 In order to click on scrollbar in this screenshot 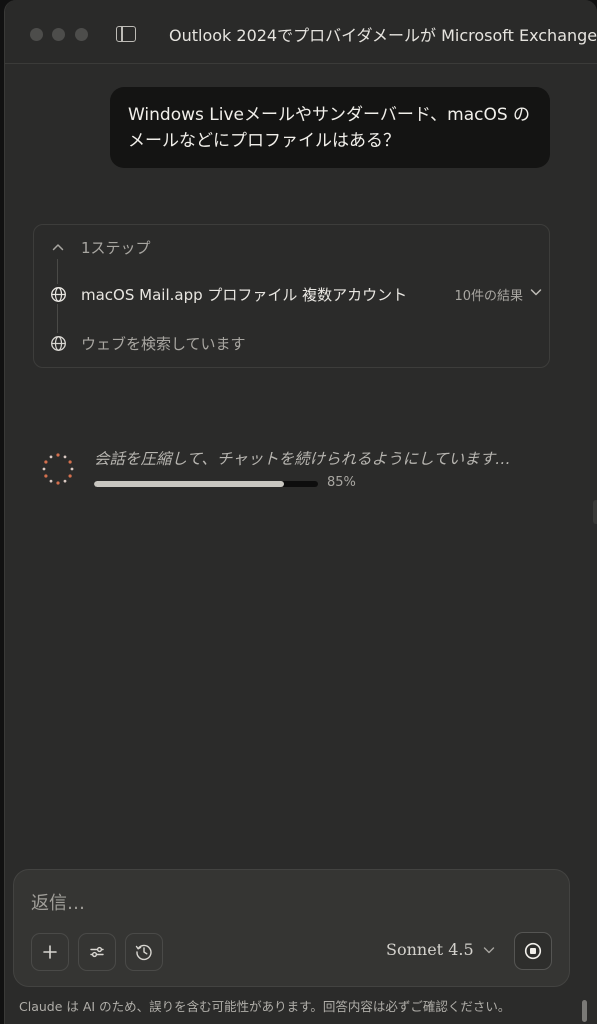, I will do `click(584, 1011)`.